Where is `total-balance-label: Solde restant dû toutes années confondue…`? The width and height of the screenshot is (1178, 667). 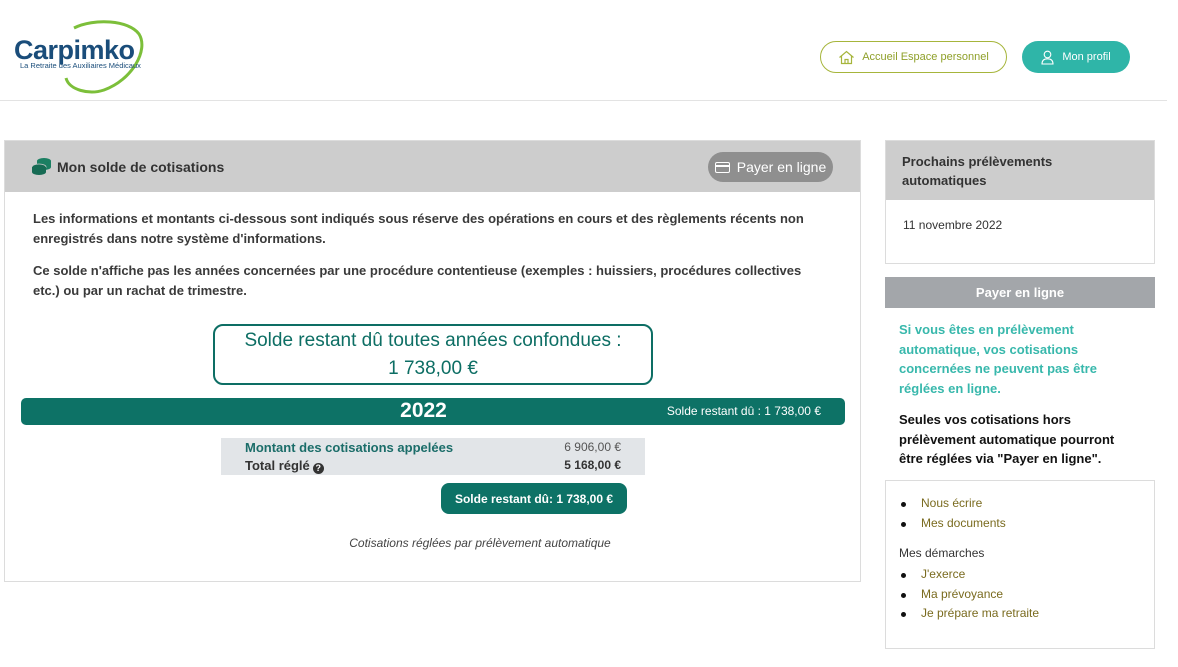 total-balance-label: Solde restant dû toutes années confondue… is located at coordinates (433, 340).